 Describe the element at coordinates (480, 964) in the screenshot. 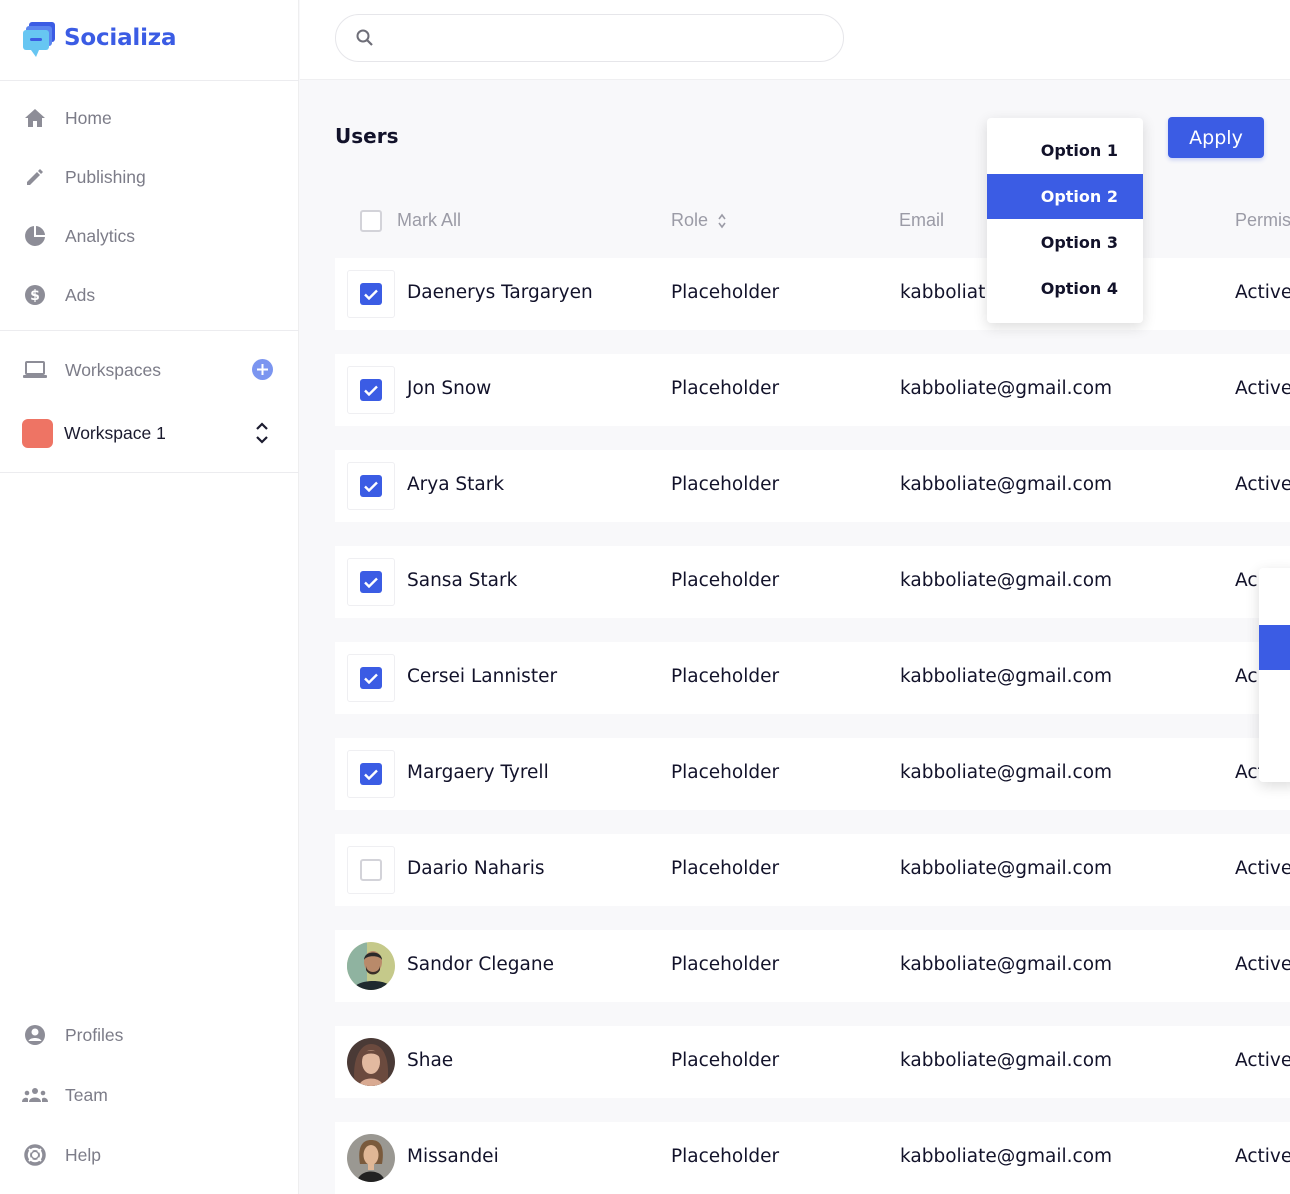

I see `user-name: Sandor Clegane` at that location.